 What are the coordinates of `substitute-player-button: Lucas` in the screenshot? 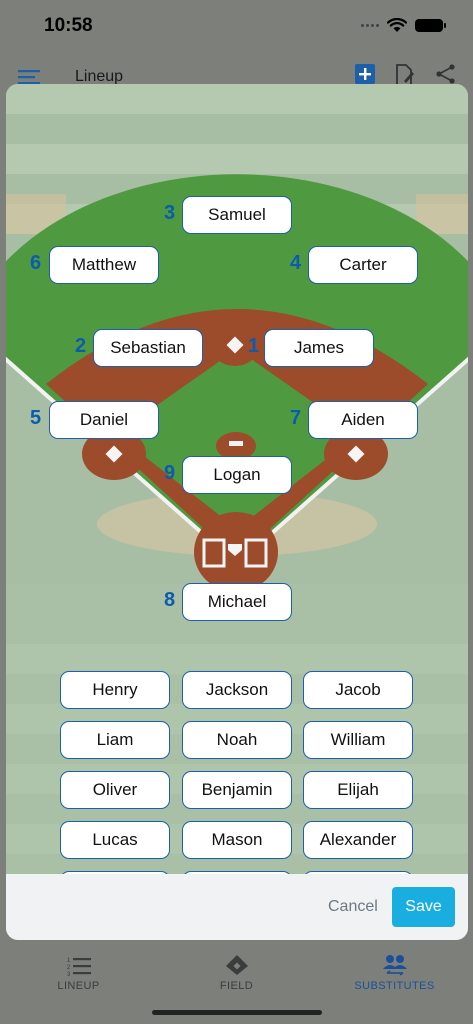 It's located at (115, 840).